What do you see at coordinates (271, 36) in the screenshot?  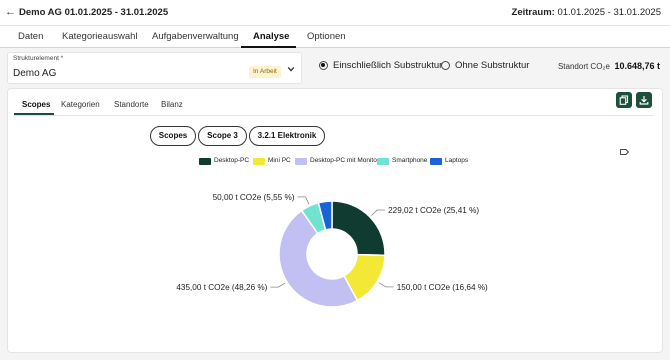 I see `tab-analyse: Analyse` at bounding box center [271, 36].